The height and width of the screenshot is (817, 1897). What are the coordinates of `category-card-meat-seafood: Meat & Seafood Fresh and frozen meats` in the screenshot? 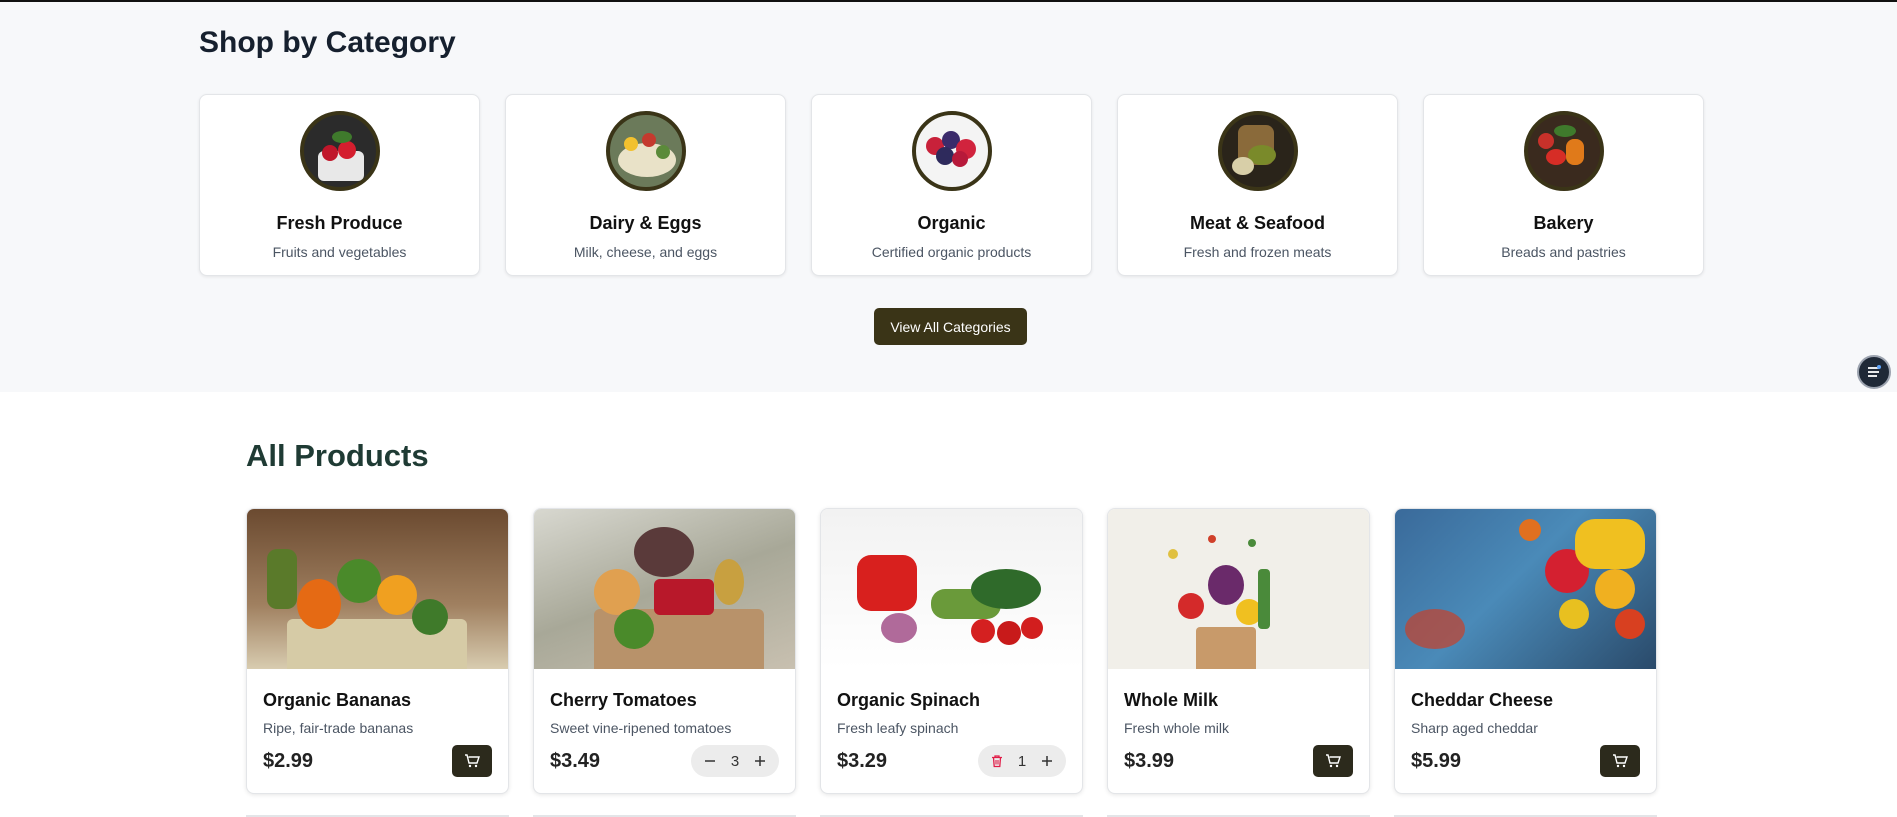 It's located at (1257, 185).